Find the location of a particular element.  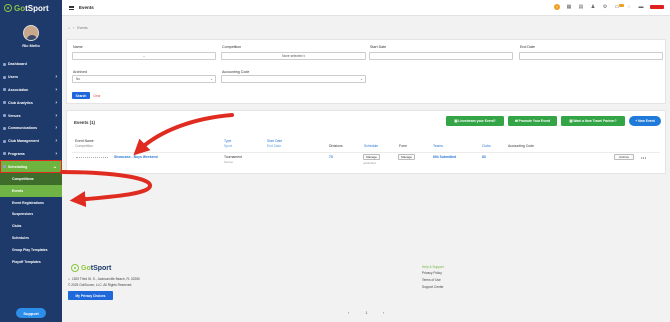

sidebar-item-dashboard: Dashboard is located at coordinates (31, 64).